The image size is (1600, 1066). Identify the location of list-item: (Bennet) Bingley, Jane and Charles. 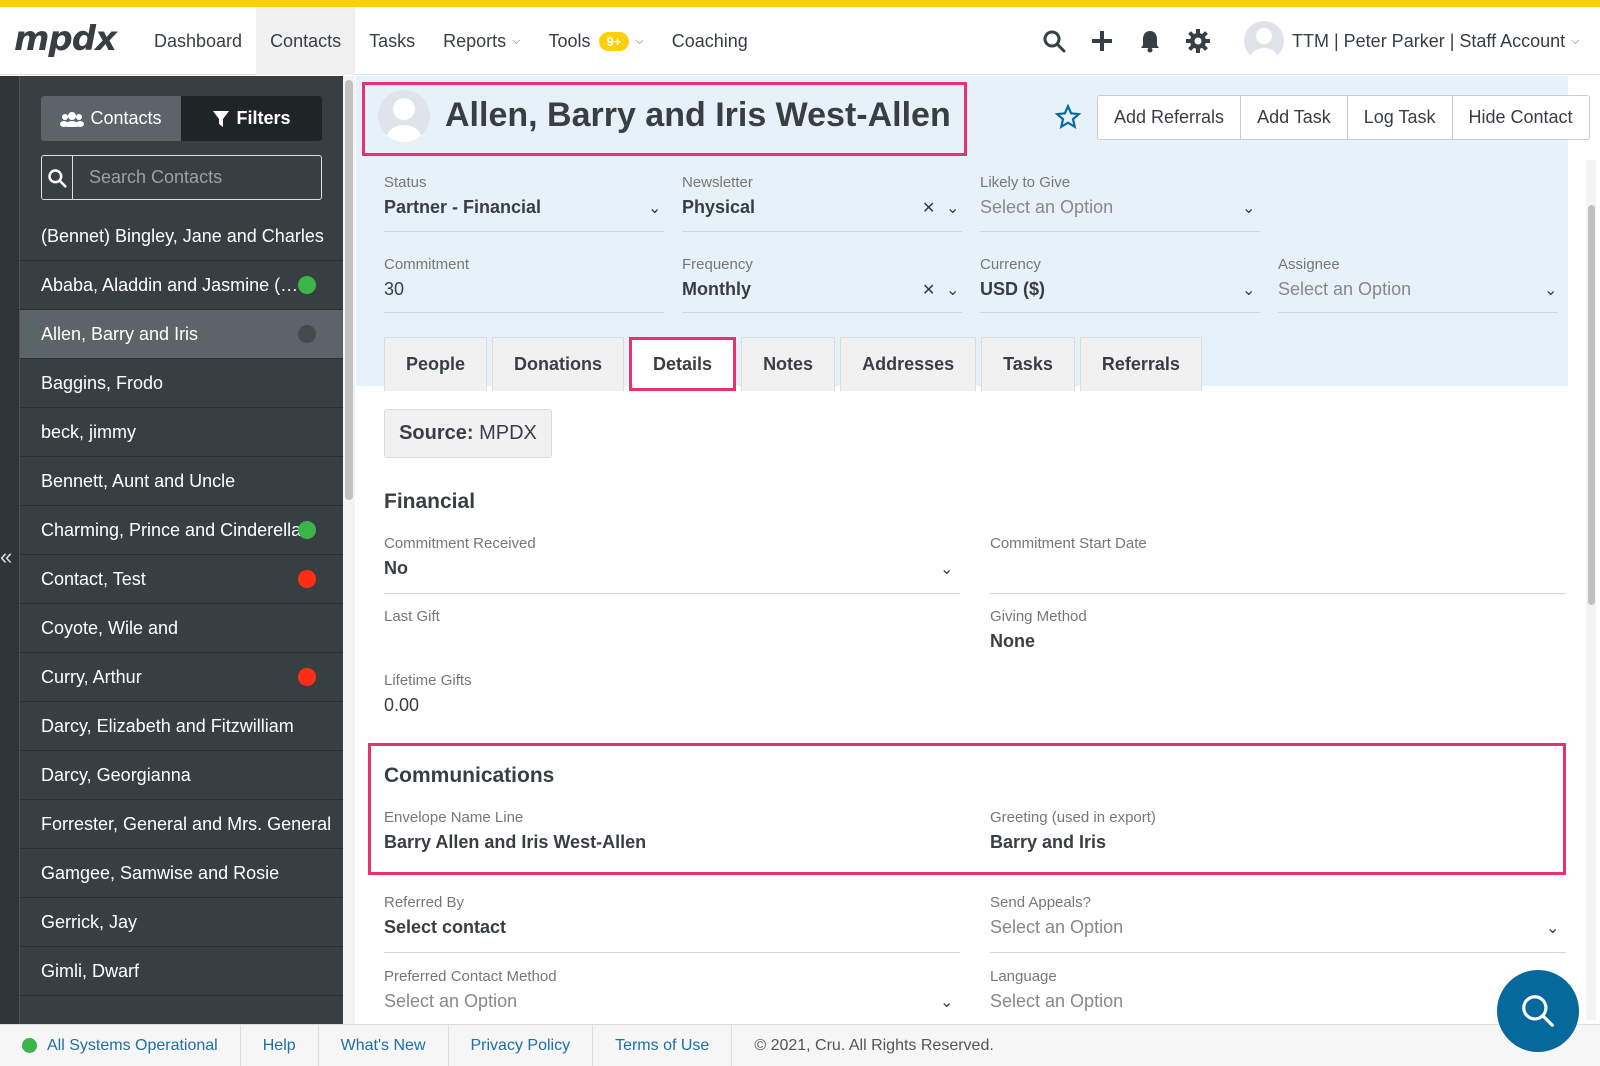
(181, 236).